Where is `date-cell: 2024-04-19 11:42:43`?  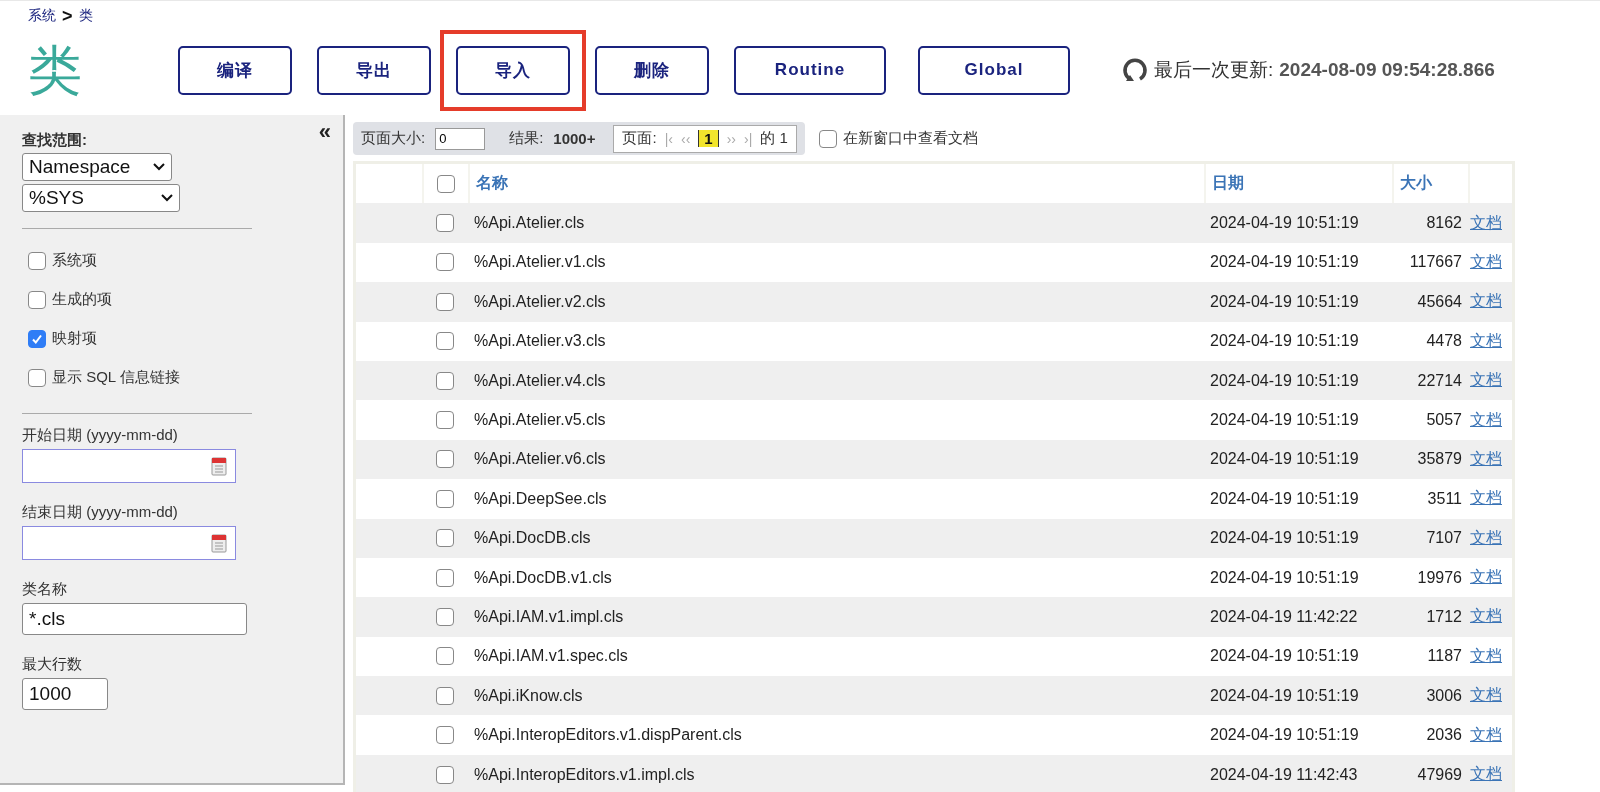 date-cell: 2024-04-19 11:42:43 is located at coordinates (1284, 774).